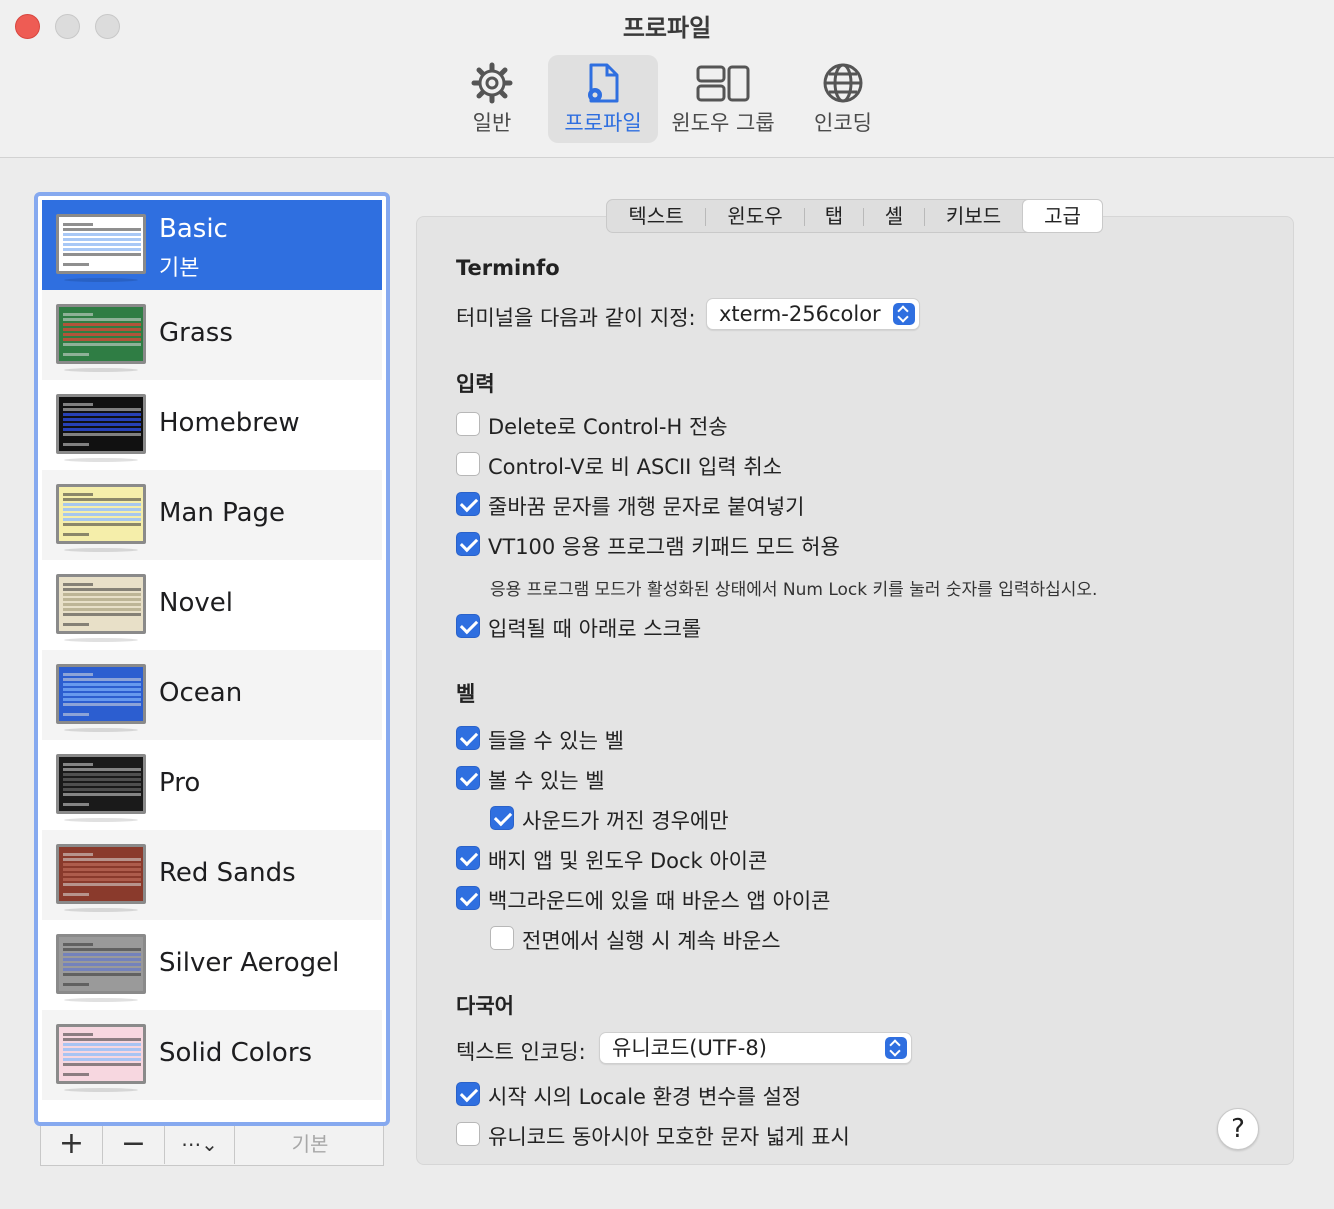  I want to click on keep-bouncing-checkbox, so click(502, 938).